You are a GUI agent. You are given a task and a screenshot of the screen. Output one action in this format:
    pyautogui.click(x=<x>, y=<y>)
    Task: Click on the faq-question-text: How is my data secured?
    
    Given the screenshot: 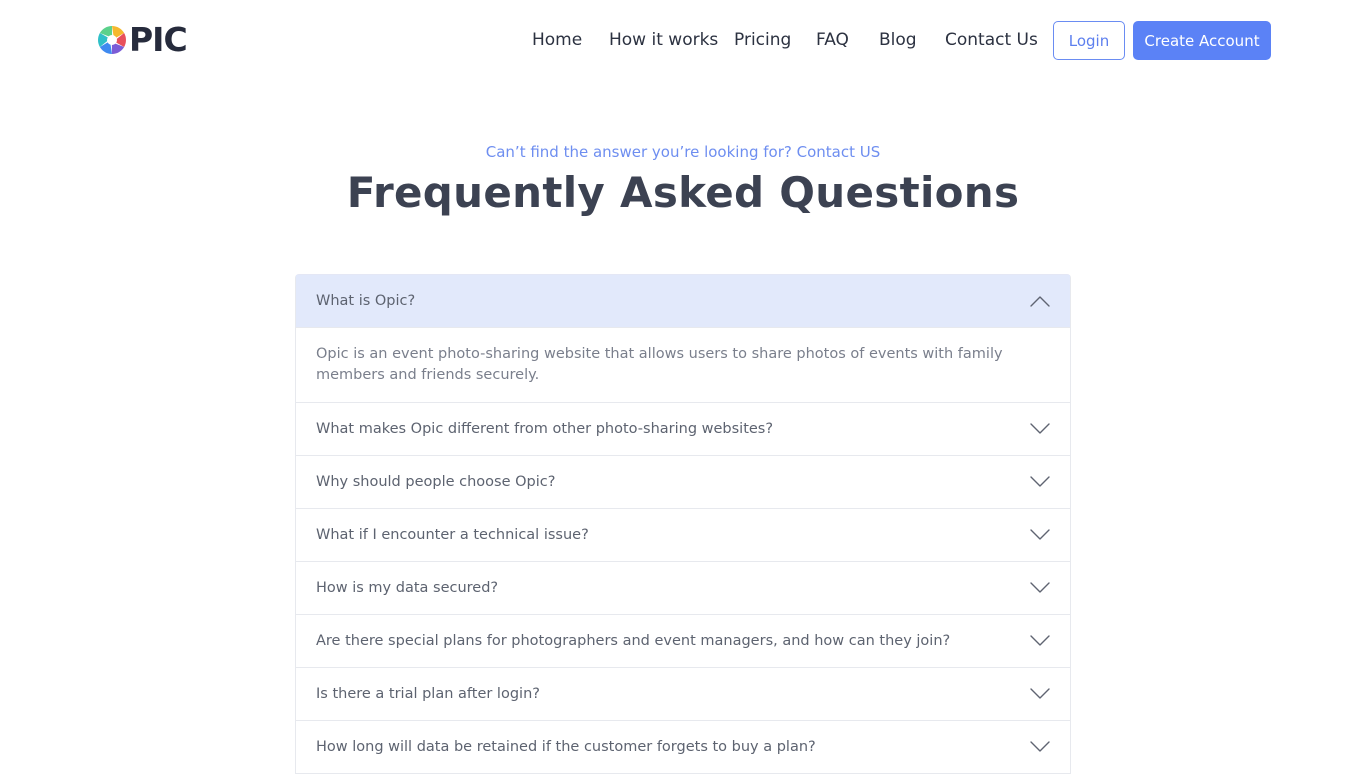 What is the action you would take?
    pyautogui.click(x=407, y=588)
    